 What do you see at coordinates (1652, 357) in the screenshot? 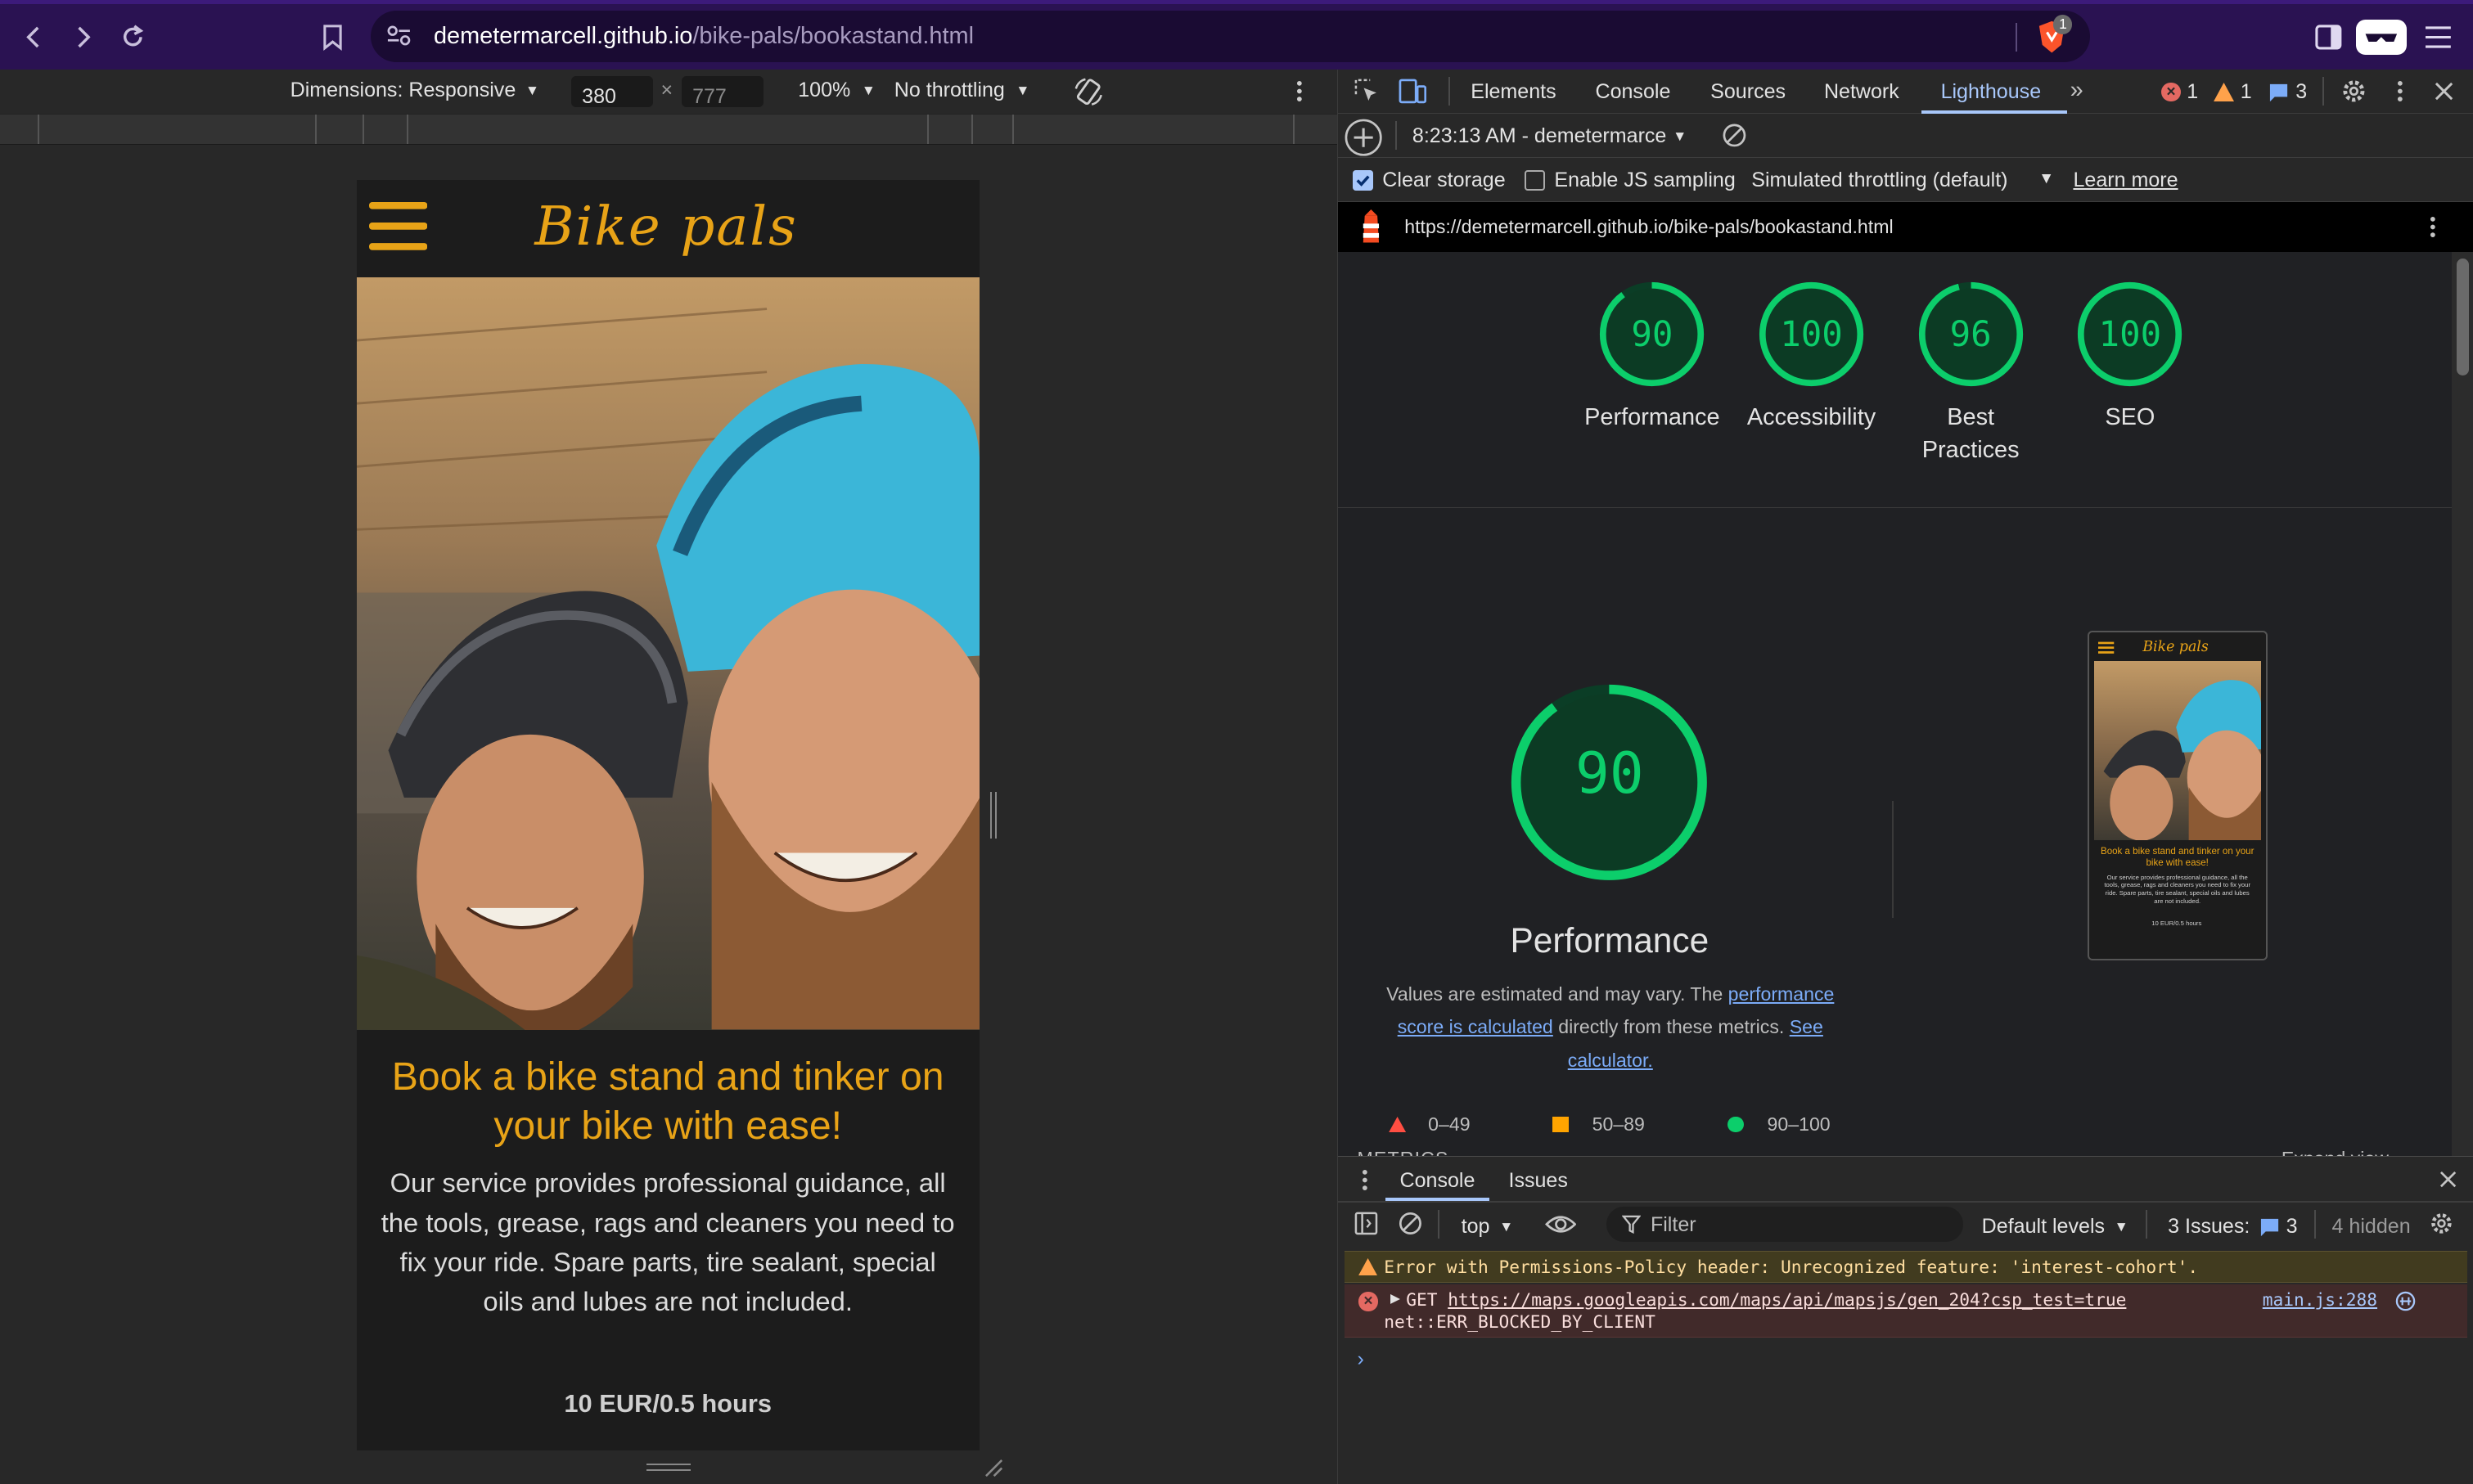
I see `score-gauge-performance: 90 Performance` at bounding box center [1652, 357].